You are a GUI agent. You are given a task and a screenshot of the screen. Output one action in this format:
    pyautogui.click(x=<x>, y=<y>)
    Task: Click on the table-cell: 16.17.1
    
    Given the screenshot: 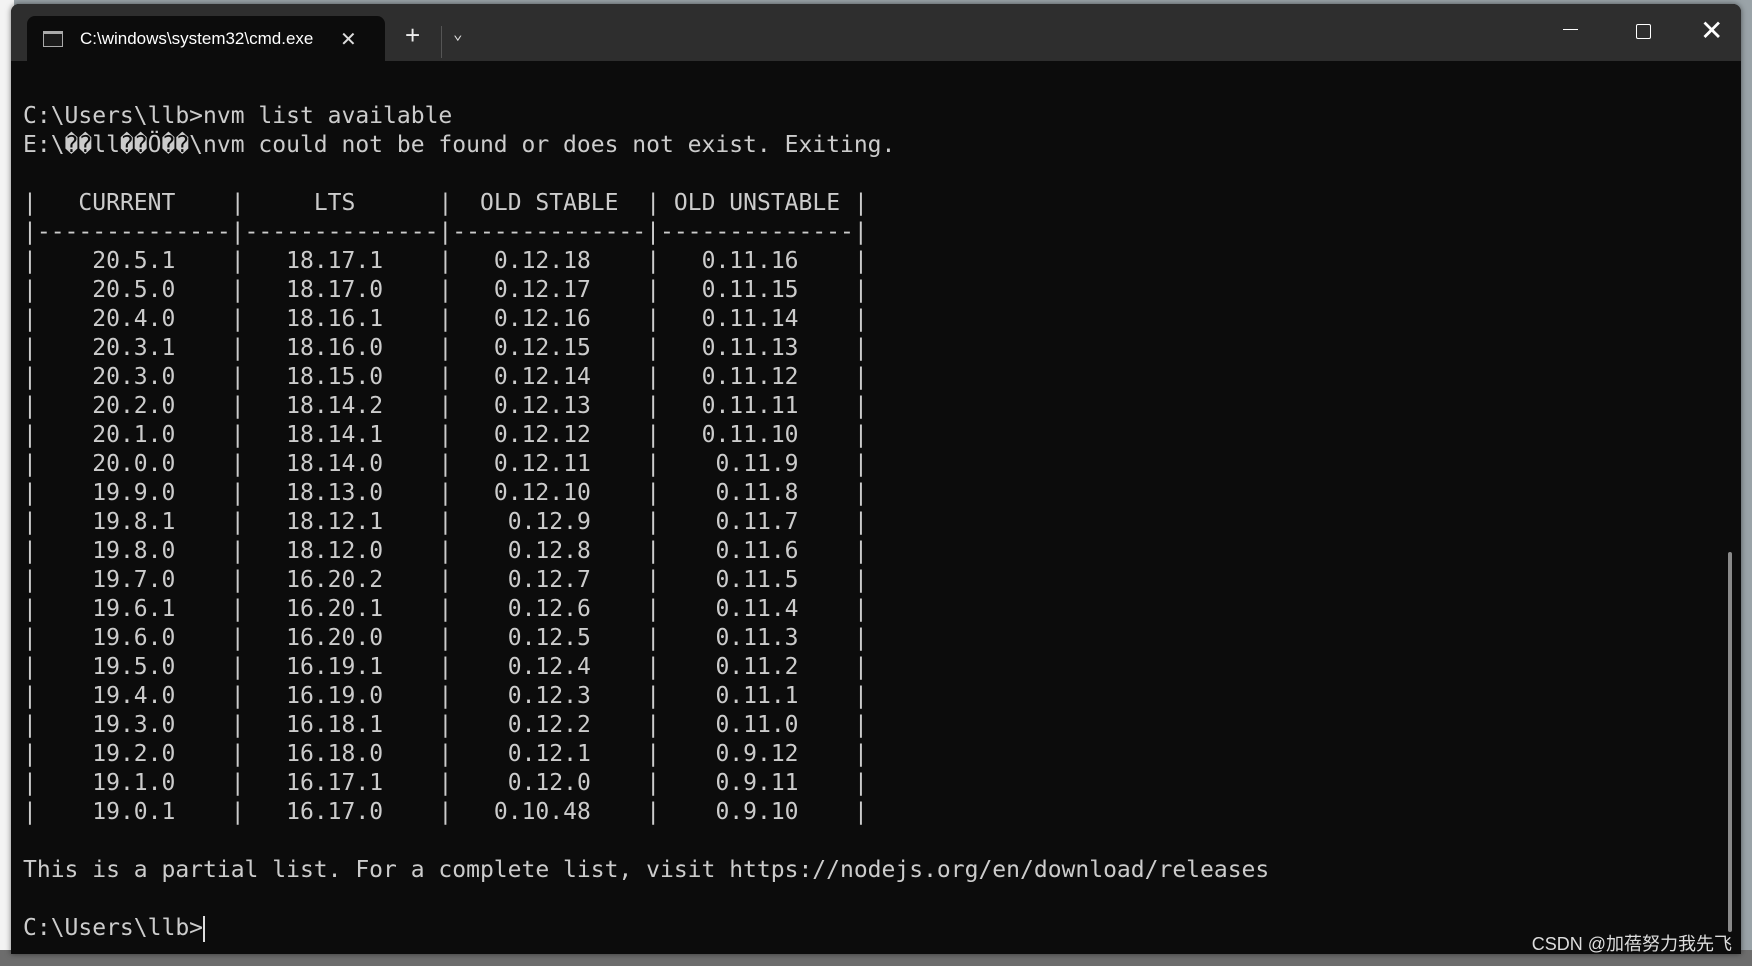 What is the action you would take?
    pyautogui.click(x=341, y=783)
    